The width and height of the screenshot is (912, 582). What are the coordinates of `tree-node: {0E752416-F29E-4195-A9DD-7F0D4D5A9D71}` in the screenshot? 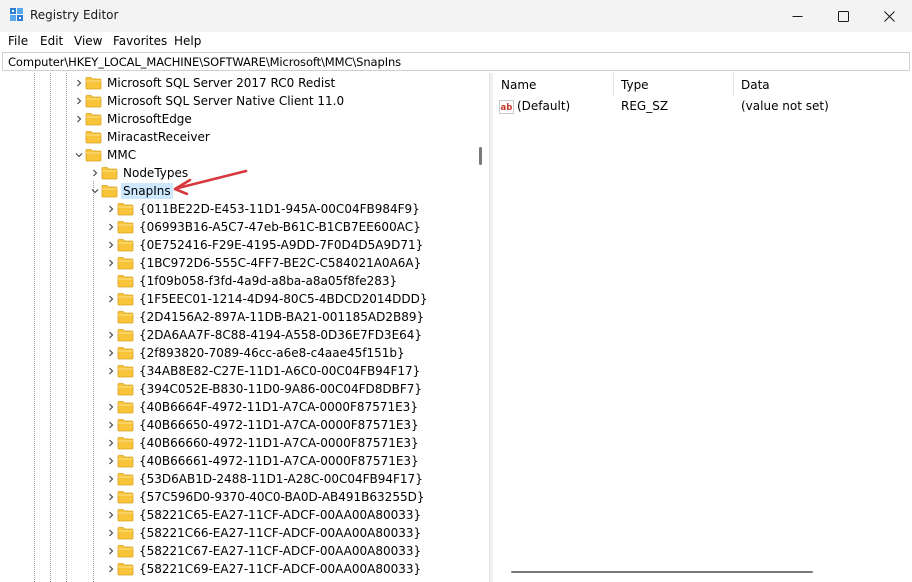 It's located at (236, 245).